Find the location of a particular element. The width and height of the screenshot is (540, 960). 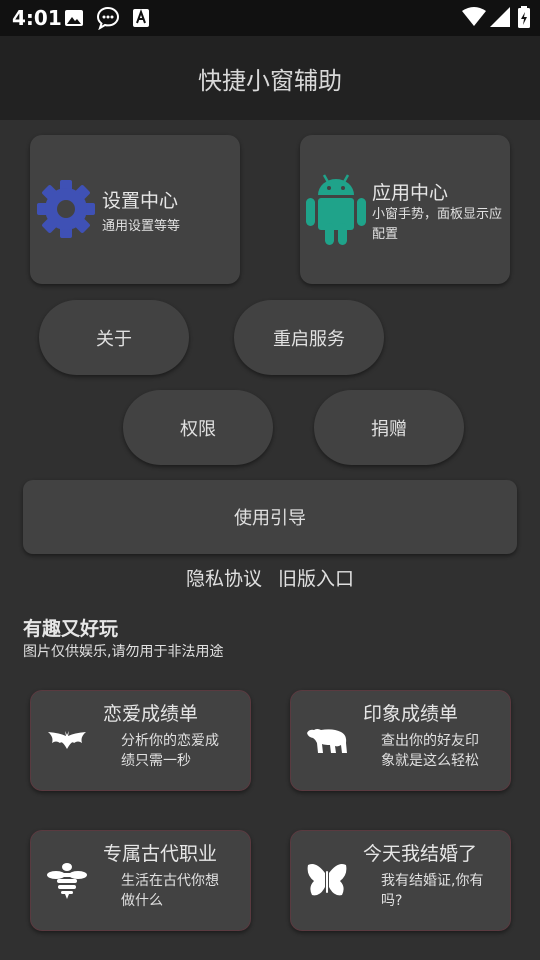

impression-report-card: 印象成绩单 查出你的好友印象就是这么轻松 is located at coordinates (400, 740).